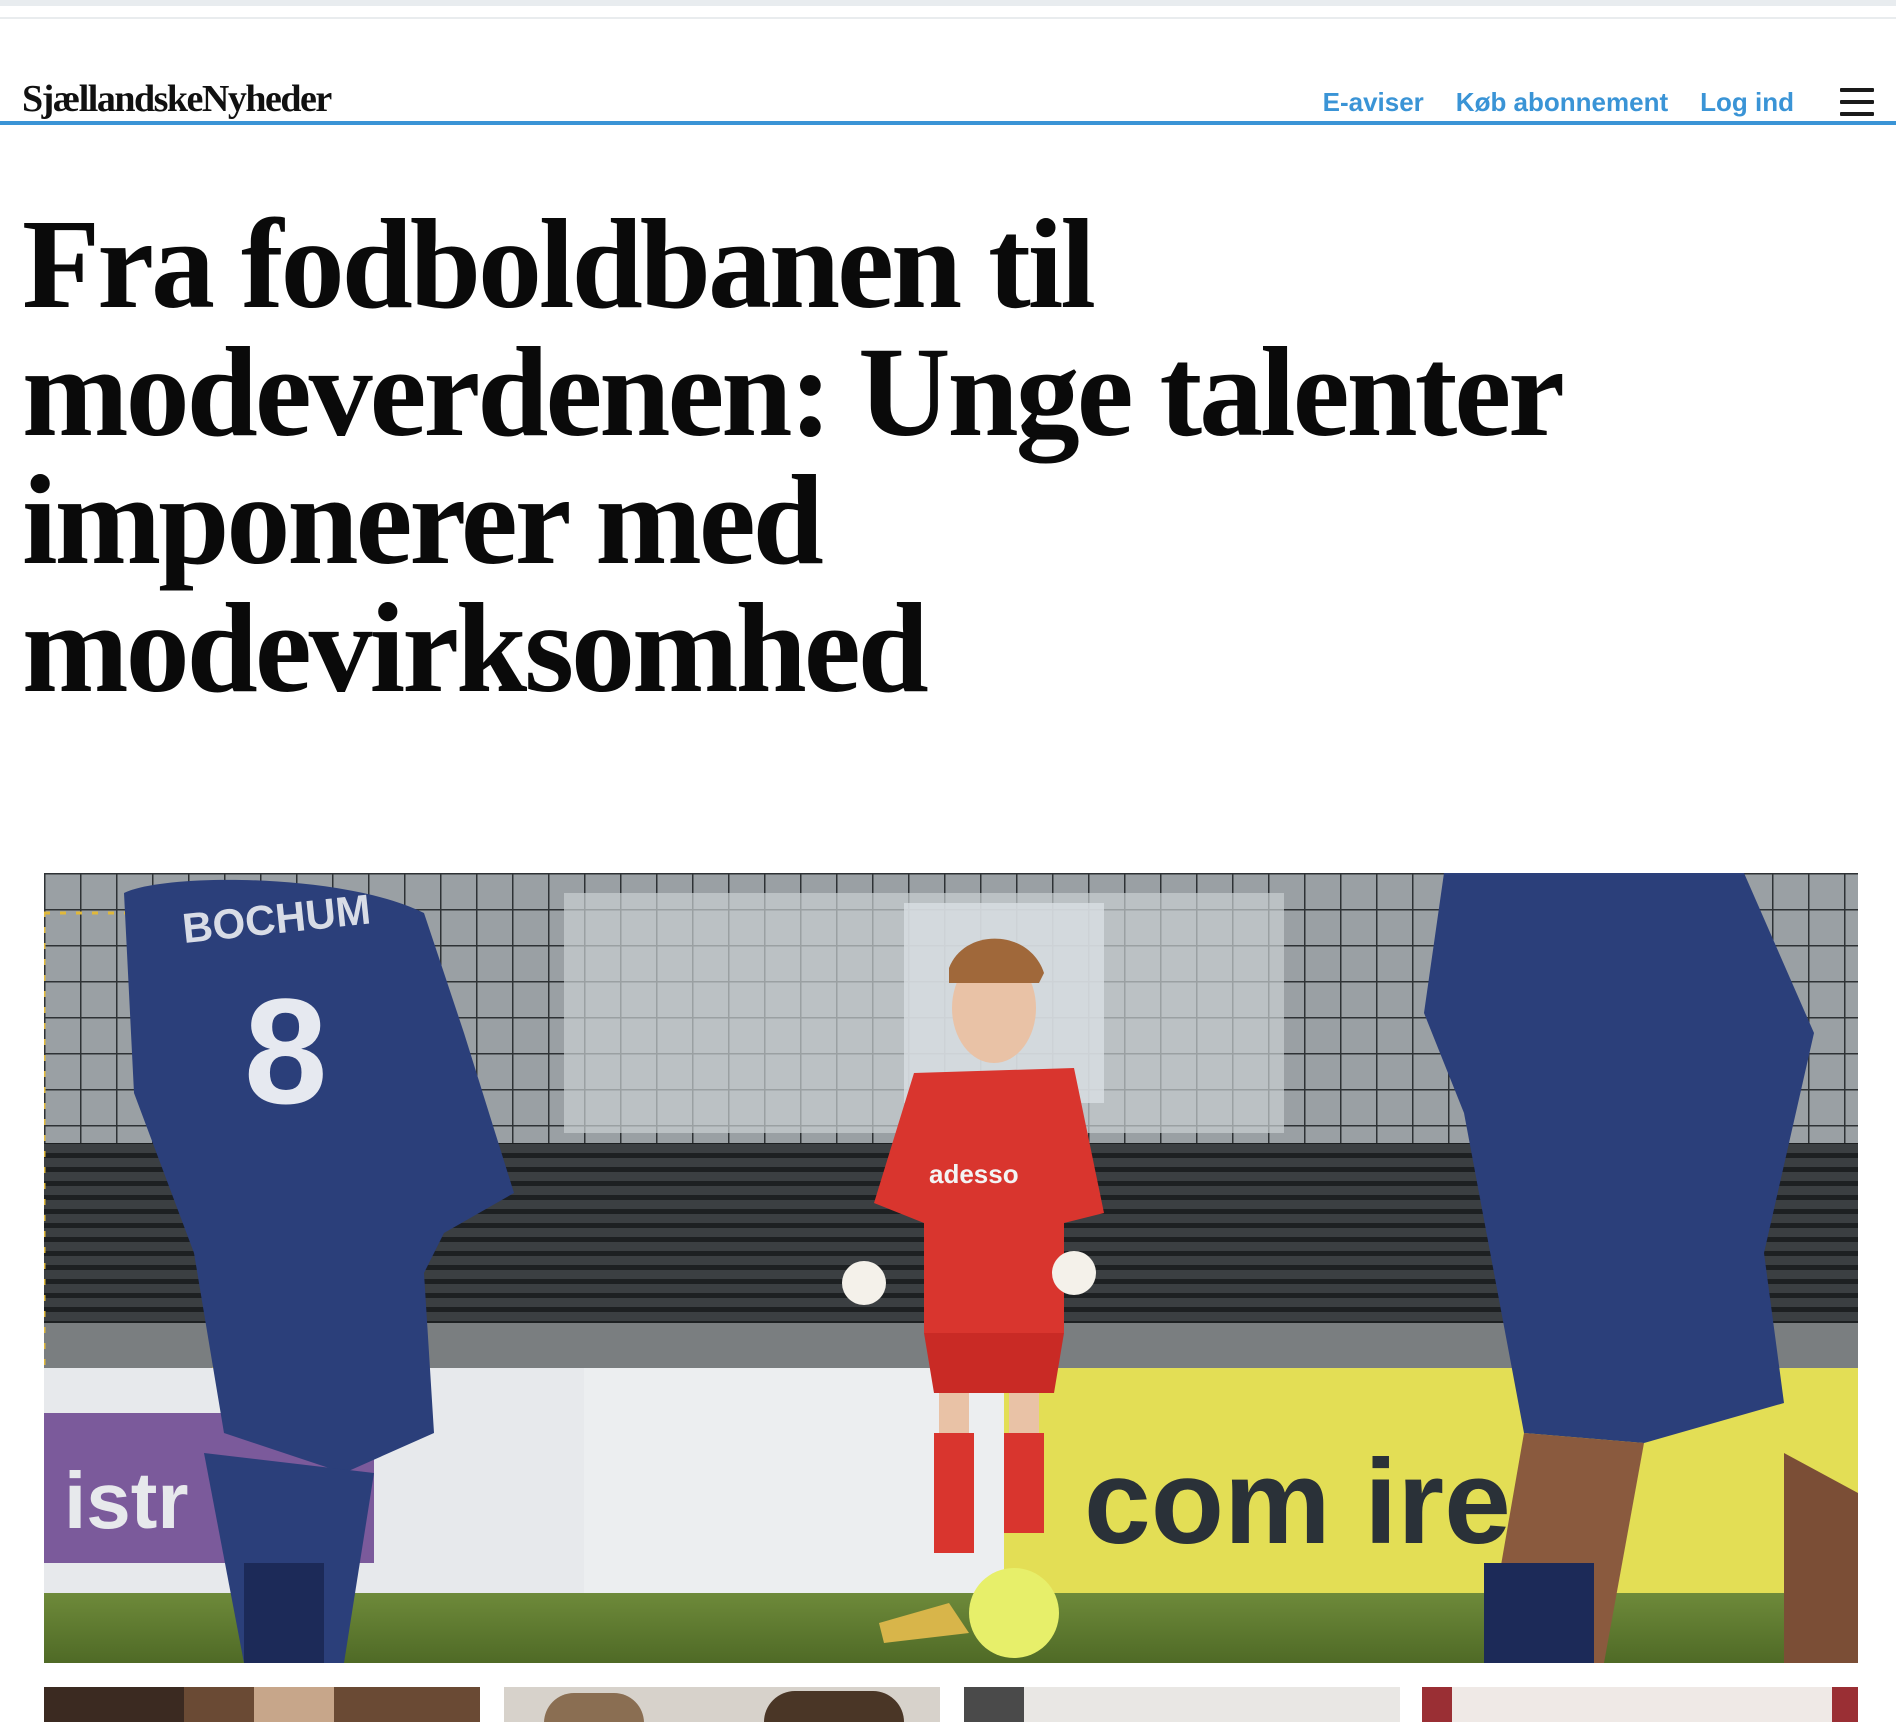 Image resolution: width=1896 pixels, height=1722 pixels. What do you see at coordinates (177, 99) in the screenshot?
I see `site-logo: SjællandskeNyheder` at bounding box center [177, 99].